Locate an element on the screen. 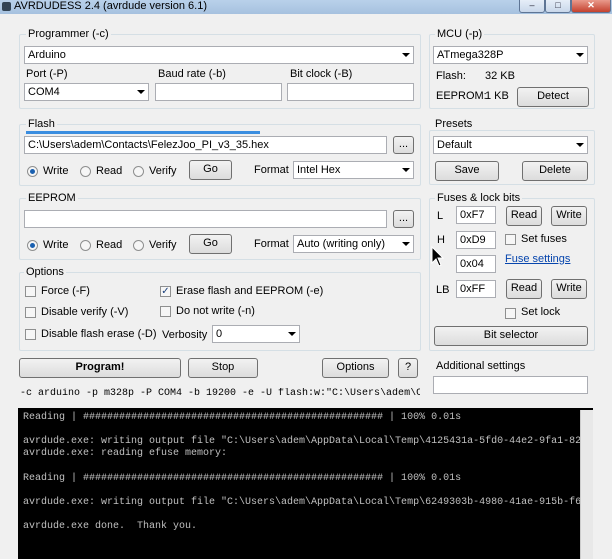 This screenshot has height=559, width=612. fuse-lb-input: 0xFF is located at coordinates (476, 289).